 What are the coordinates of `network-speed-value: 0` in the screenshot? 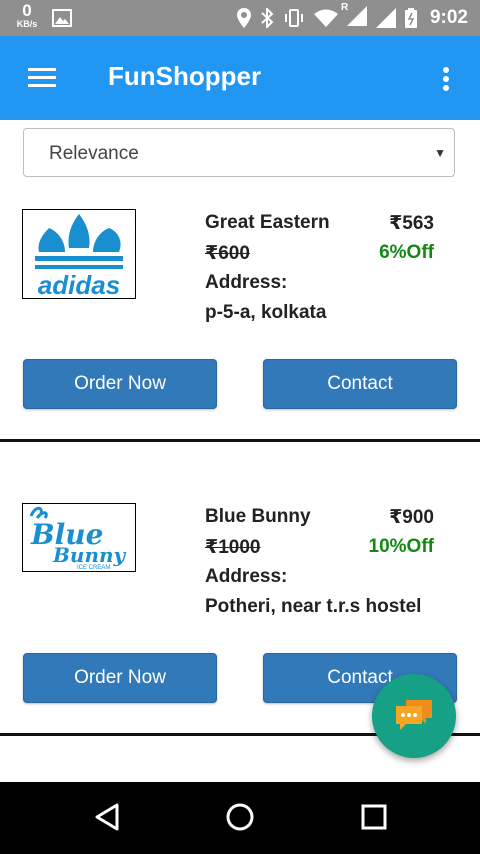 It's located at (27, 10).